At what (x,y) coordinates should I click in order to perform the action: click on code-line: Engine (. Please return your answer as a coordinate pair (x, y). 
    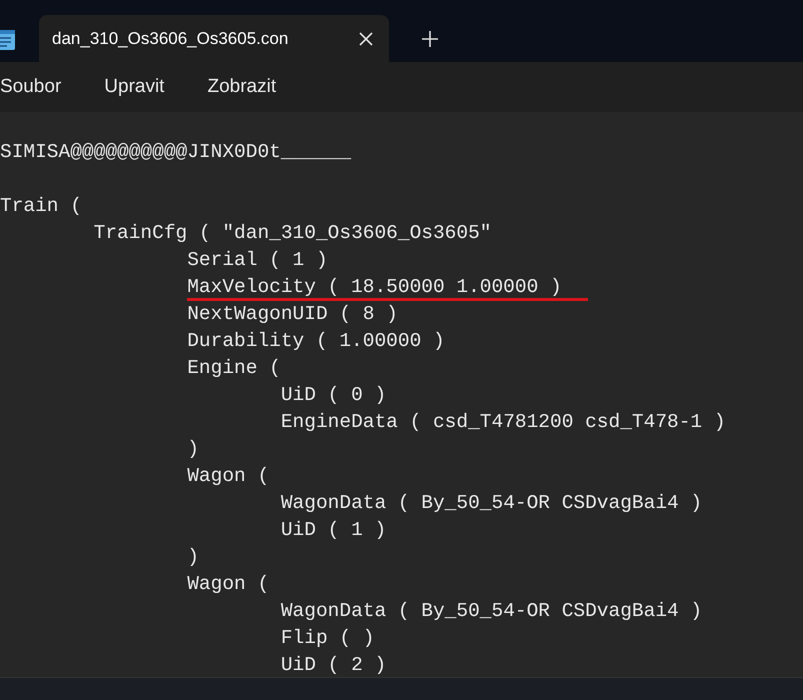
    Looking at the image, I should click on (234, 368).